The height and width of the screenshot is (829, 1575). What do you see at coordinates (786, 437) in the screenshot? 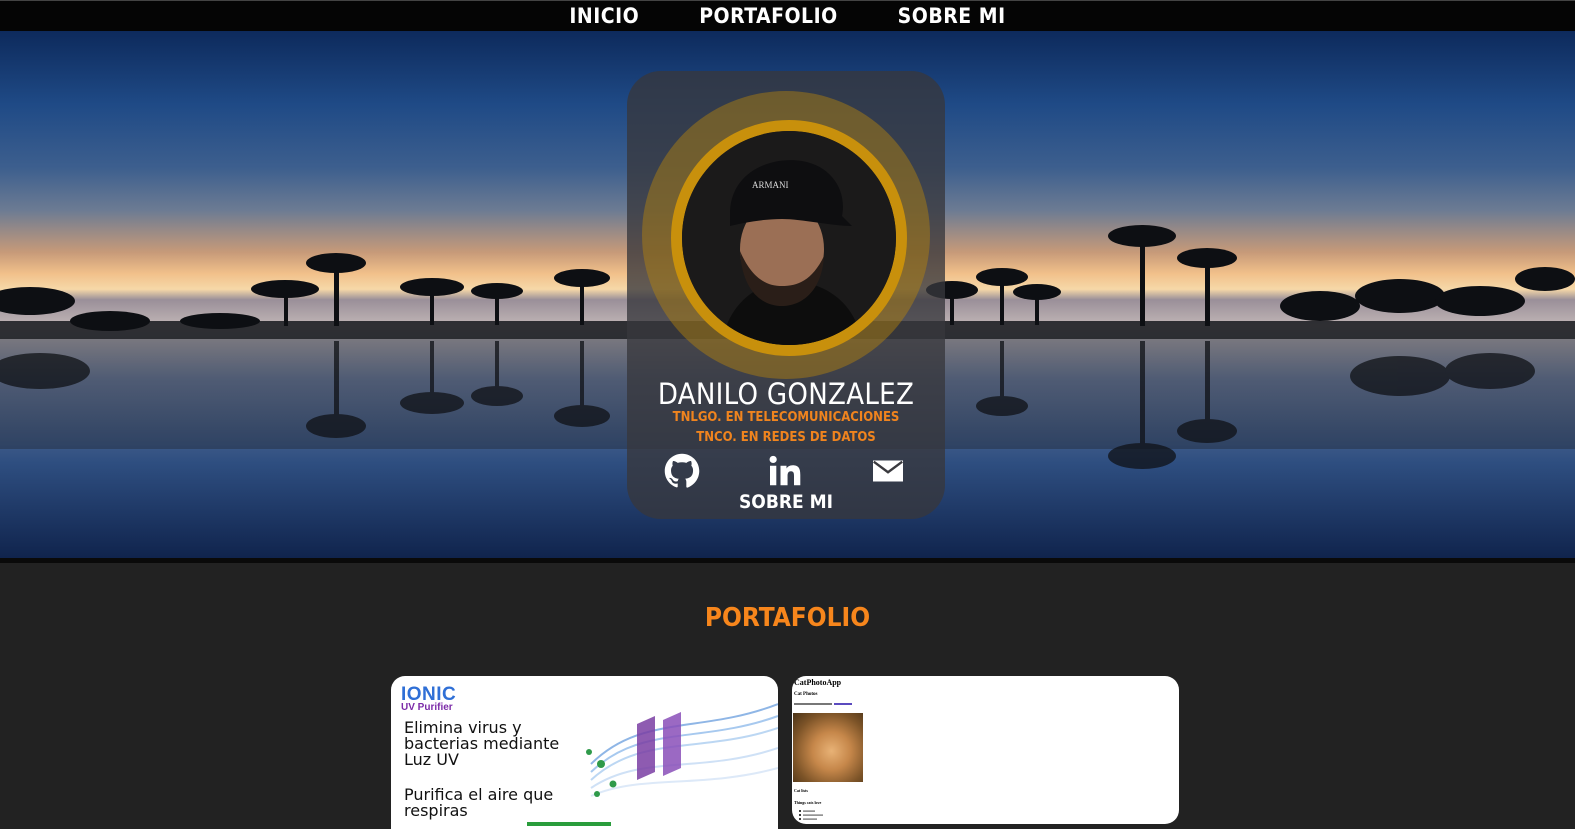
I see `profile-title-2: TNCO. EN REDES DE DATOS` at bounding box center [786, 437].